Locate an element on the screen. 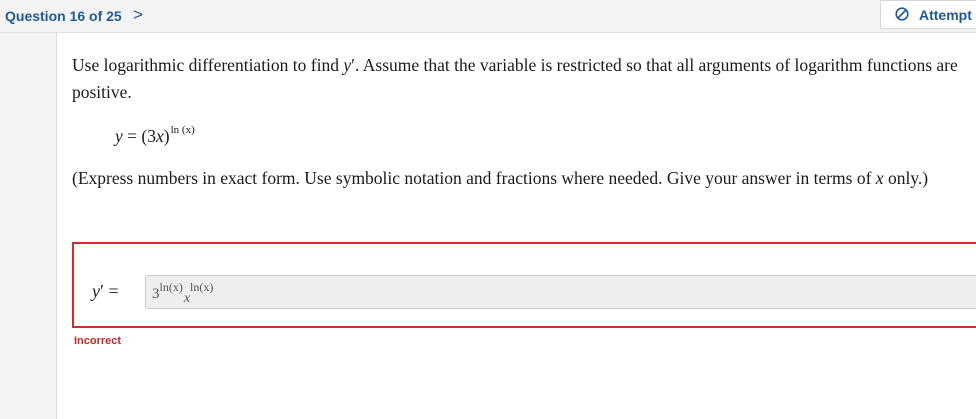  equation-paren: ) is located at coordinates (166, 136).